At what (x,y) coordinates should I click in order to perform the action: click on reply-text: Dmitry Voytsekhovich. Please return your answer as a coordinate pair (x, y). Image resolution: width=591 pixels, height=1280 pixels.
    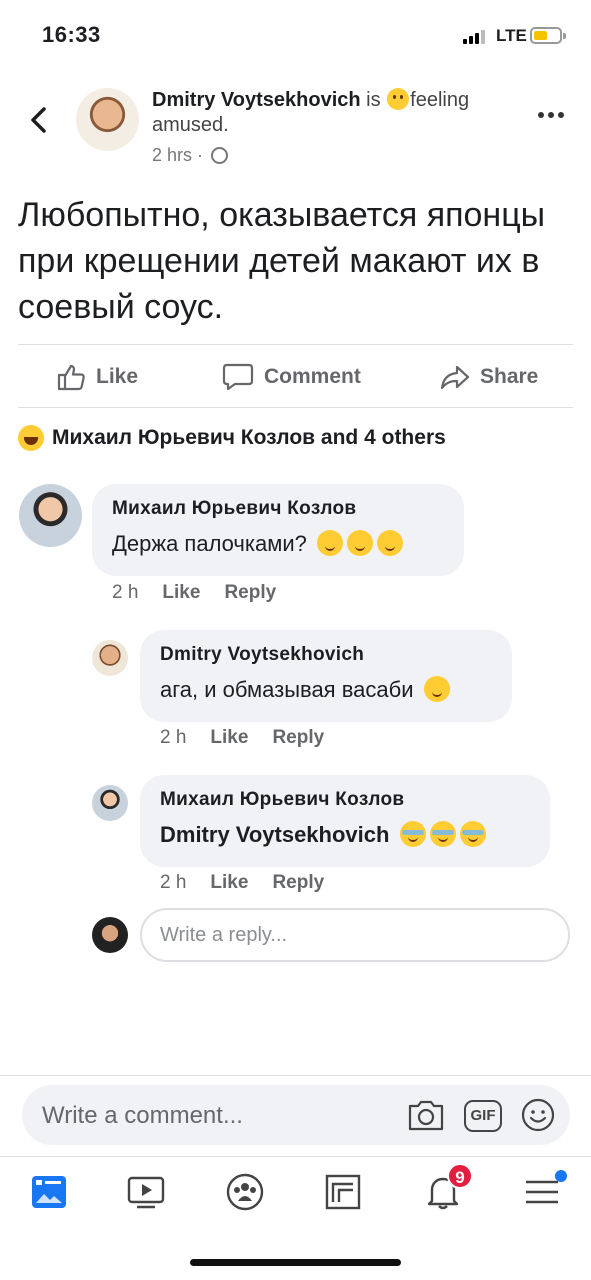
    Looking at the image, I should click on (345, 834).